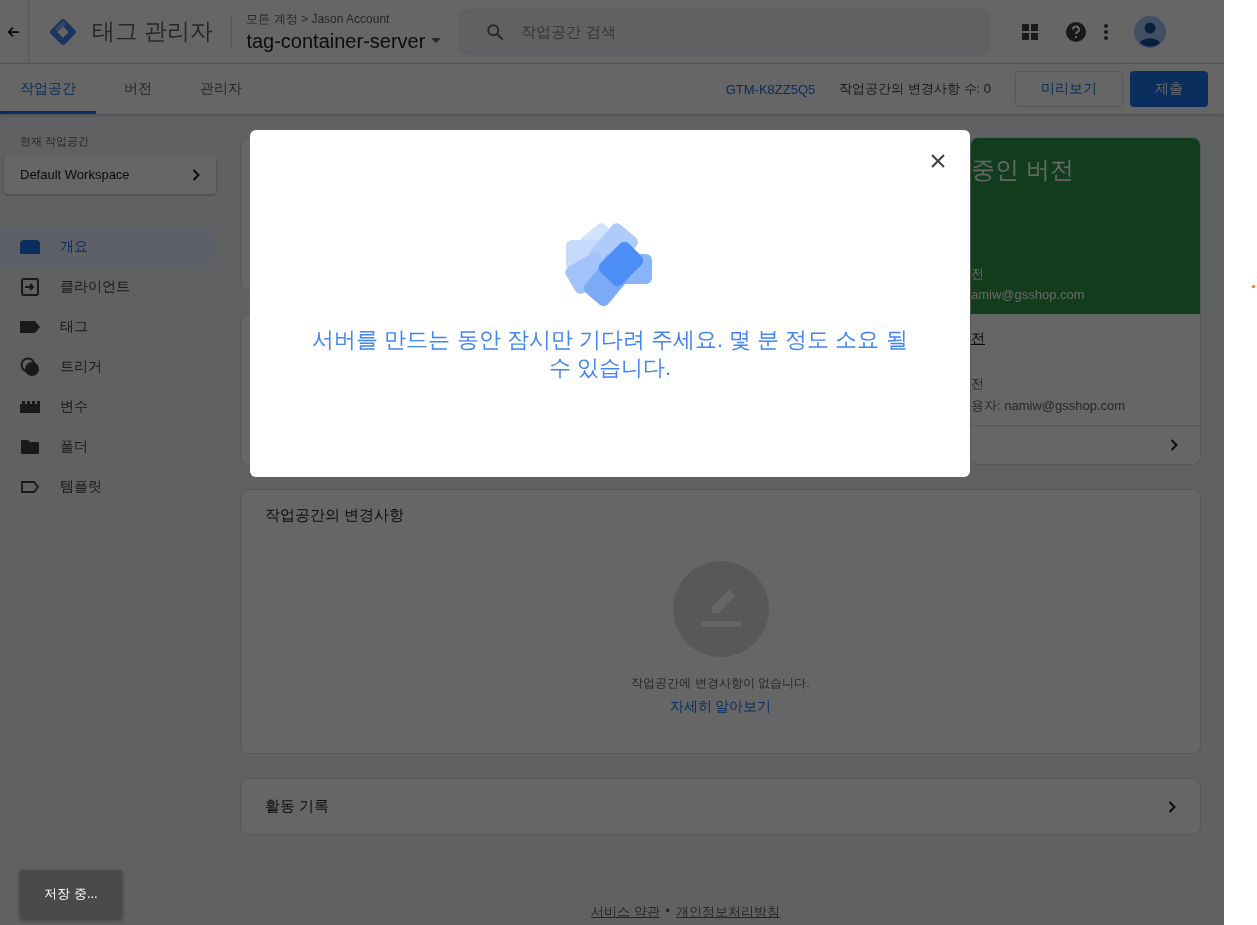 The width and height of the screenshot is (1257, 925). What do you see at coordinates (1049, 406) in the screenshot?
I see `version-detail: 용자: namiw@gsshop.com` at bounding box center [1049, 406].